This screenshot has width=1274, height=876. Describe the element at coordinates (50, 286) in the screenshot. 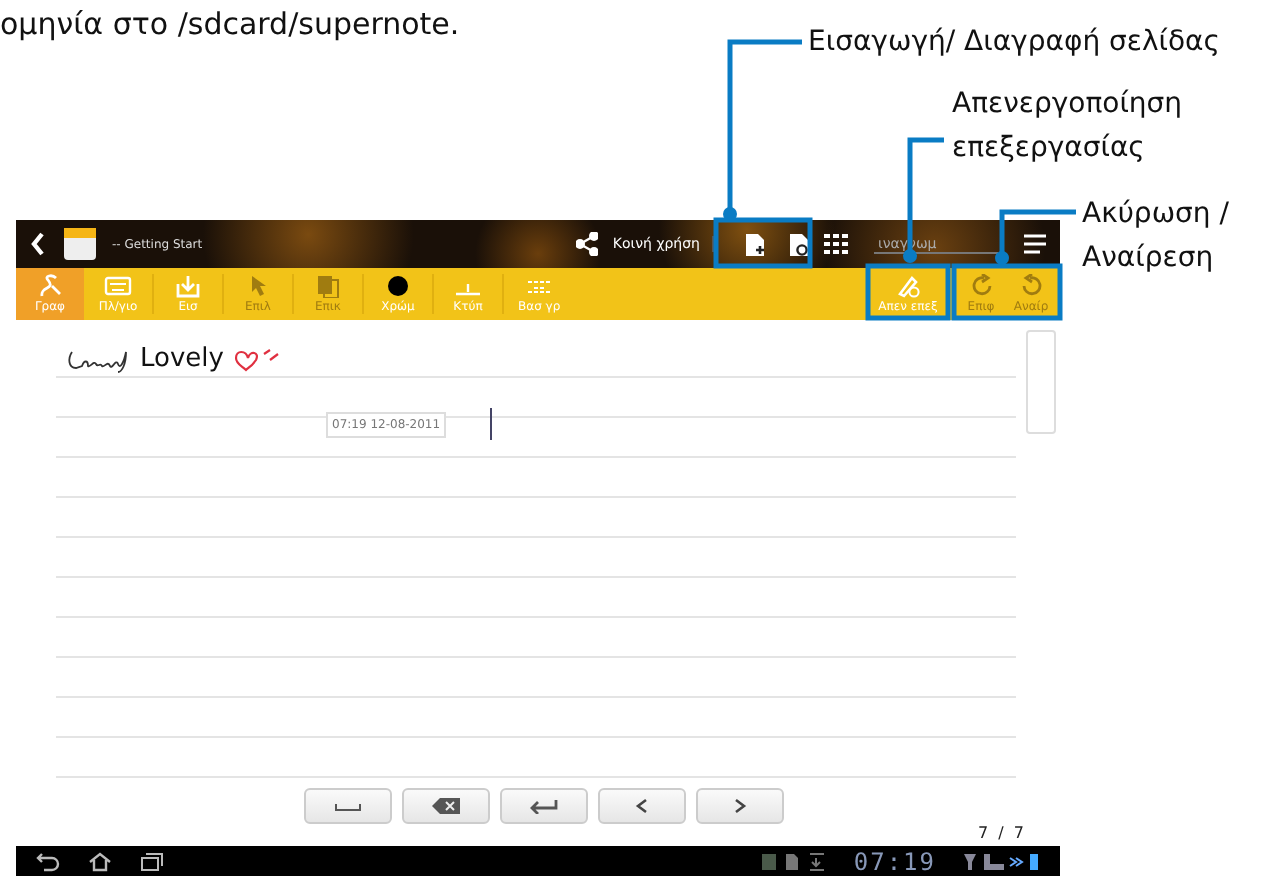

I see `pen-icon` at that location.